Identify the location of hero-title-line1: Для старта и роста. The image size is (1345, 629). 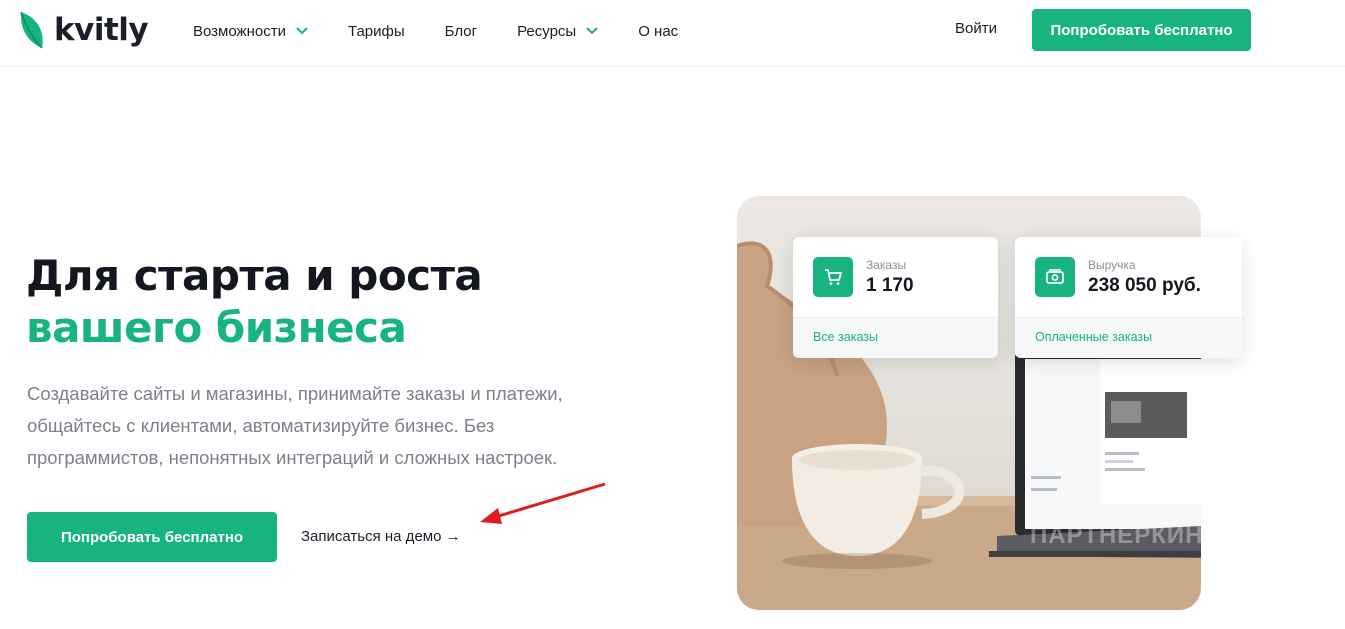
(254, 275).